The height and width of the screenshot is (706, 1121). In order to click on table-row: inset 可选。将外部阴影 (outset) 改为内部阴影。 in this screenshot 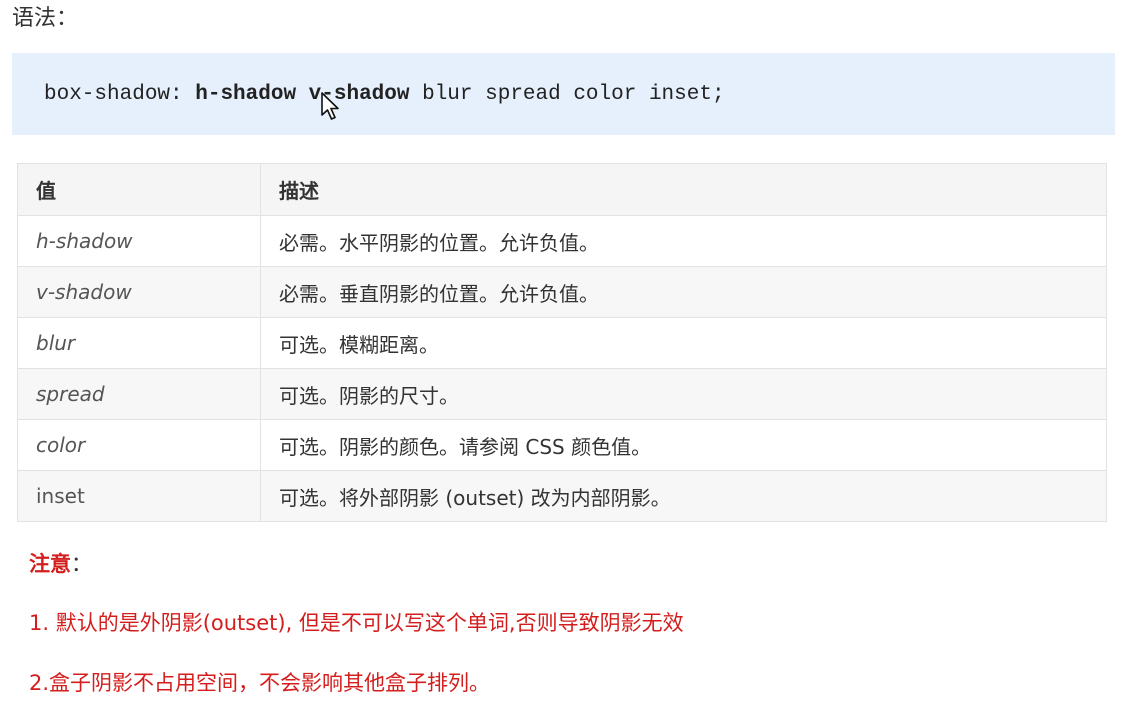, I will do `click(562, 496)`.